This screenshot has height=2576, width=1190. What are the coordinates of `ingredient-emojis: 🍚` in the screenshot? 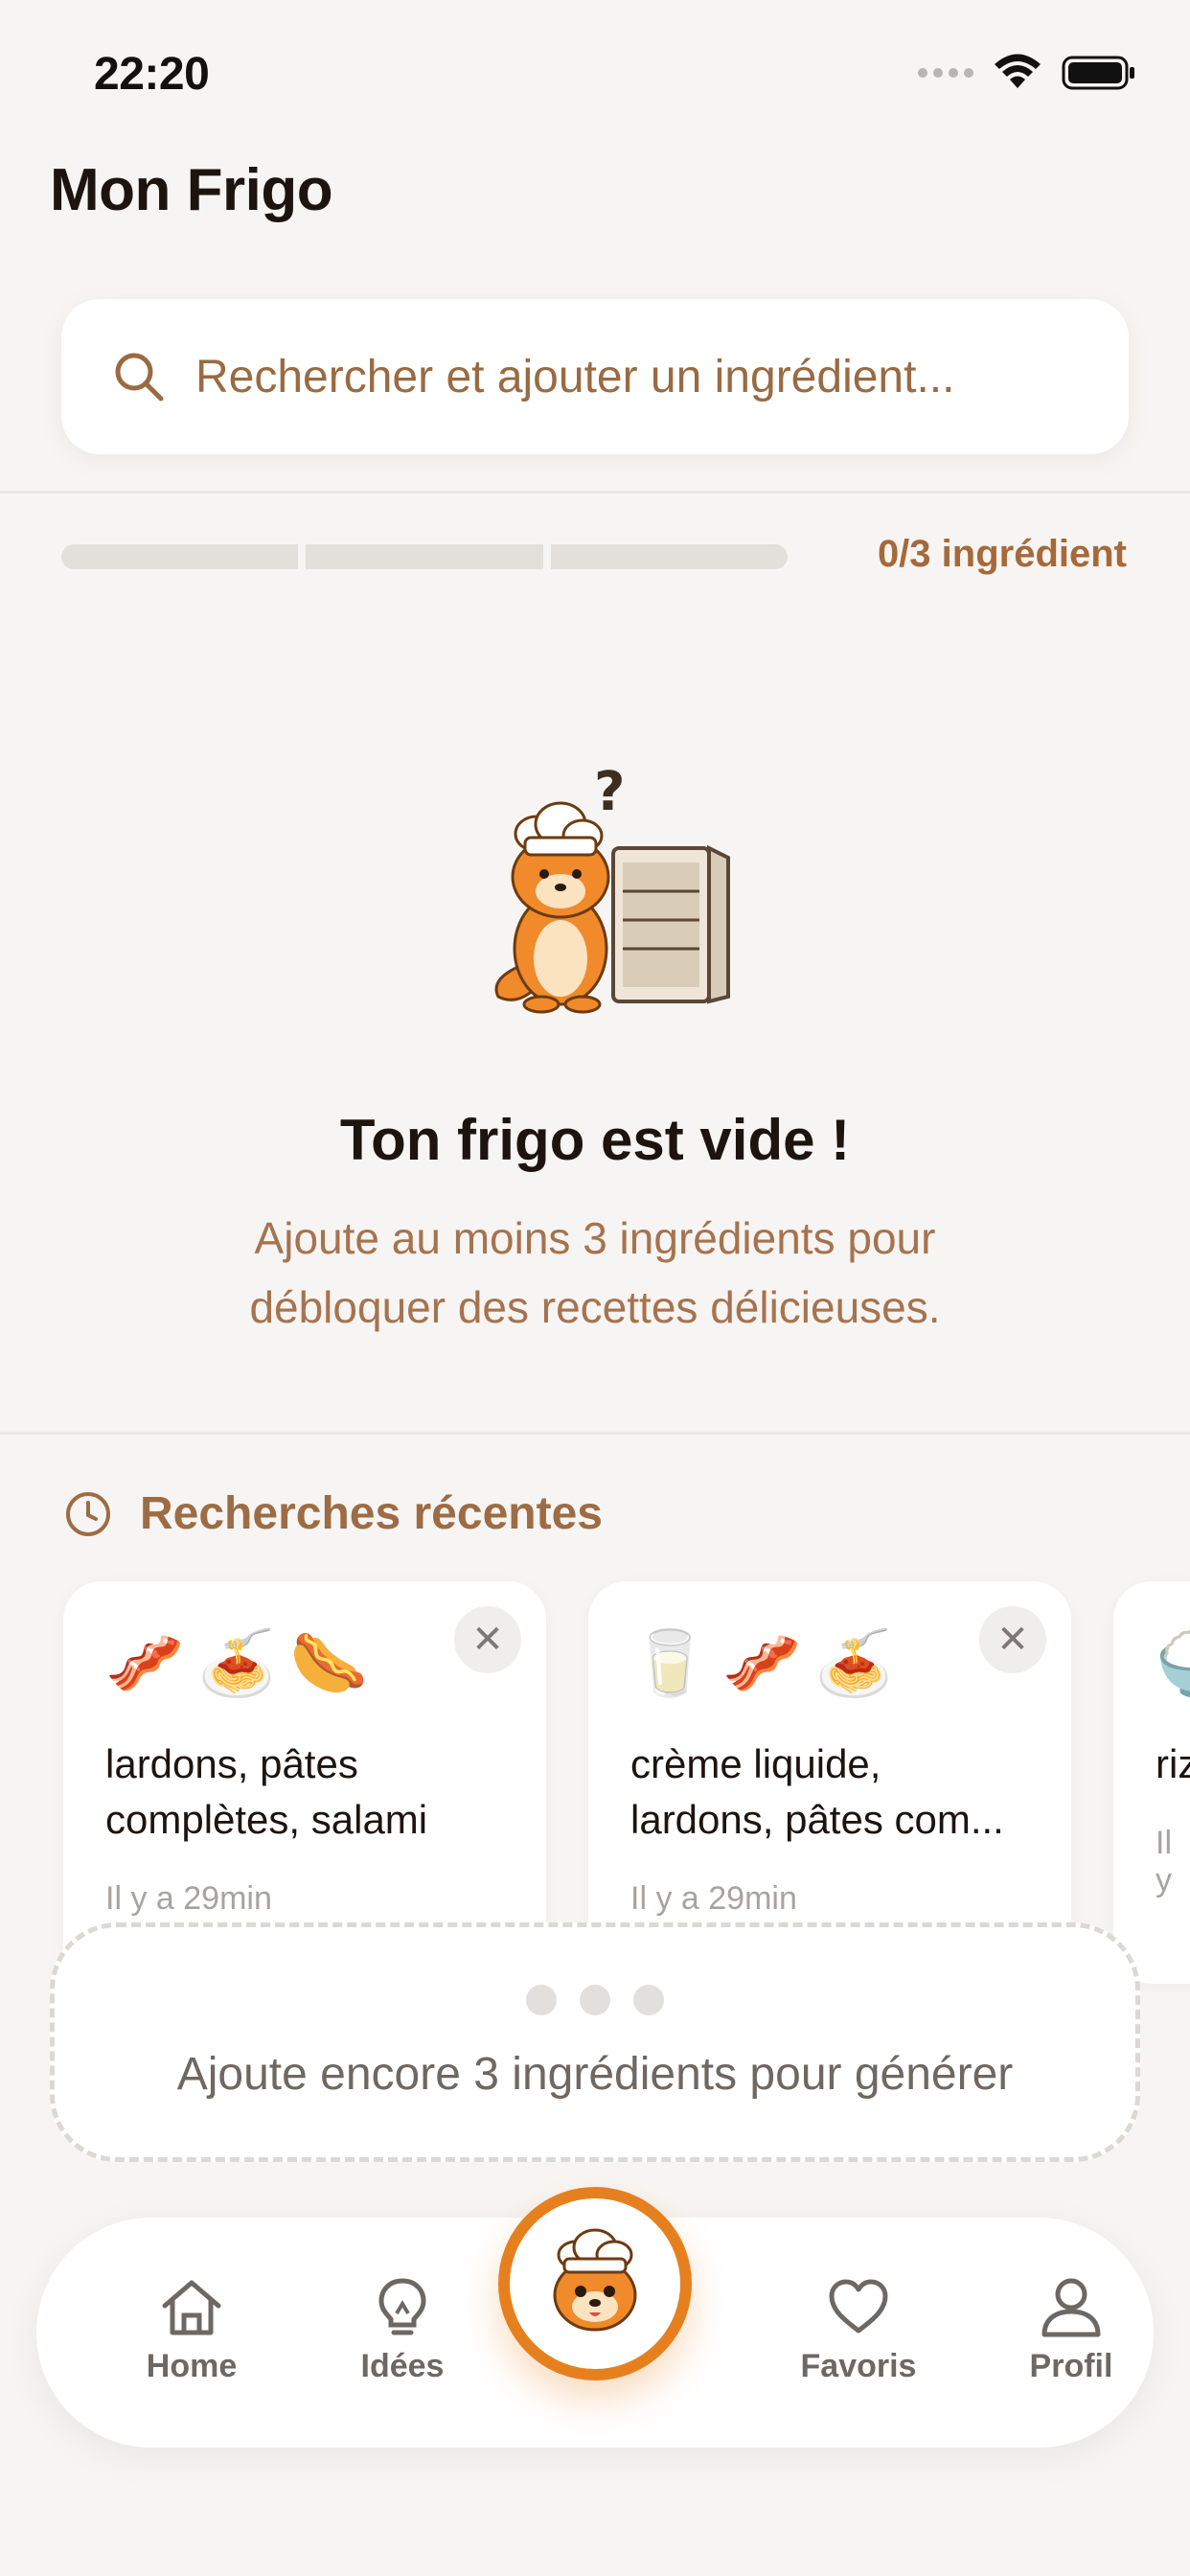 It's located at (1173, 1662).